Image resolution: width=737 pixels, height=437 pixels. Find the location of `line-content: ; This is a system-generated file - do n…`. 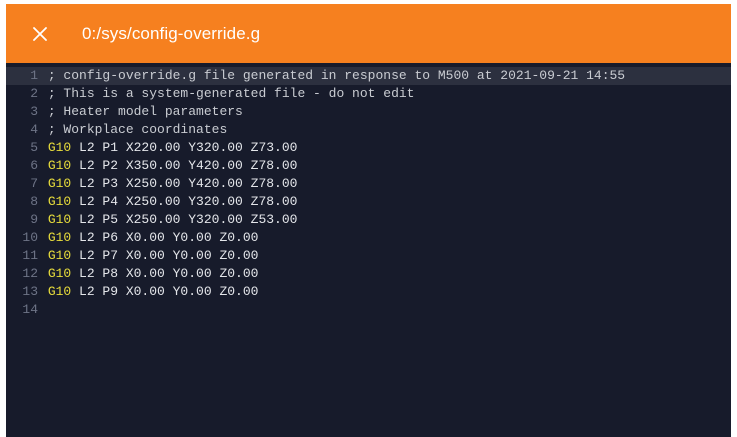

line-content: ; This is a system-generated file - do n… is located at coordinates (227, 94).